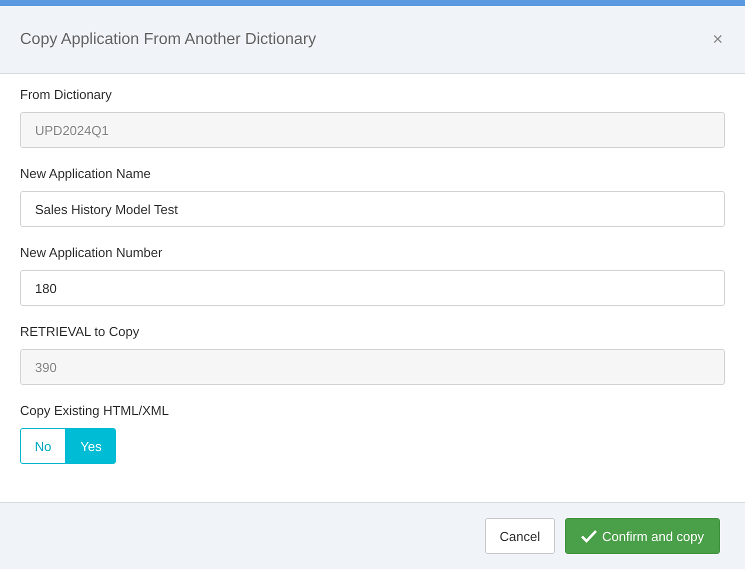  I want to click on field-label: New Application Number, so click(92, 252).